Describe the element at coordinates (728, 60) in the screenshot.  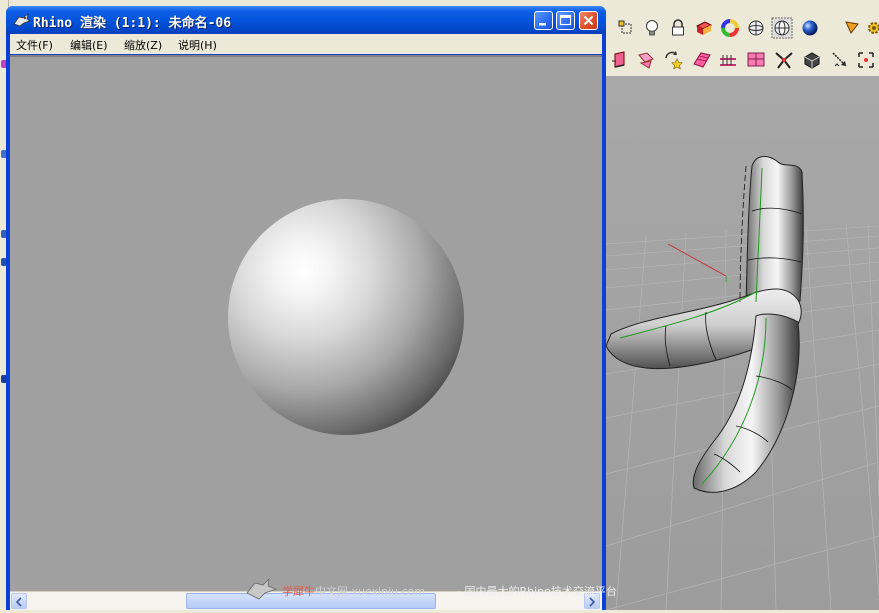
I see `offset-surface-icon` at that location.